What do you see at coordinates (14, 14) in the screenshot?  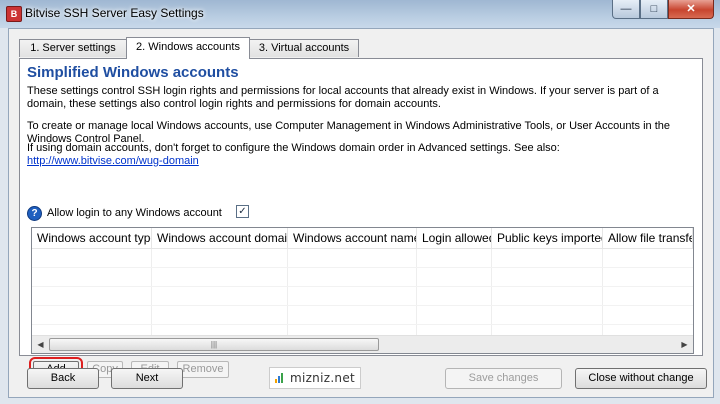 I see `bitvise-app-icon: B` at bounding box center [14, 14].